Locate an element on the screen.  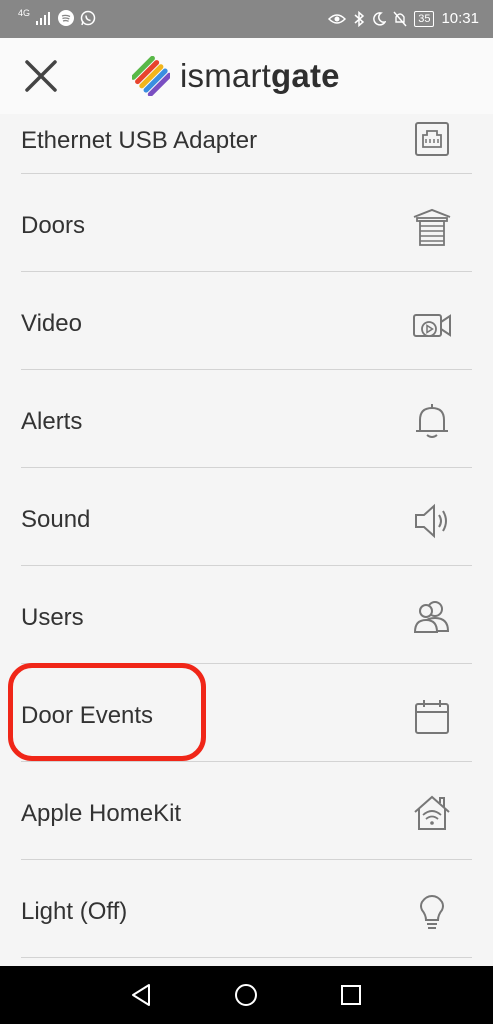
status-left-icons: 4G is located at coordinates (57, 17).